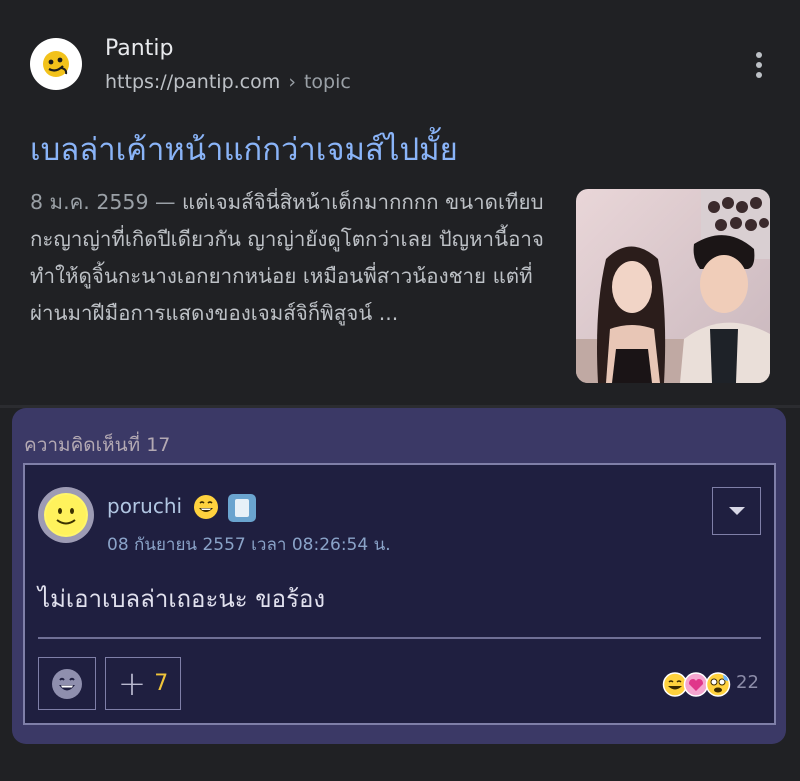 The height and width of the screenshot is (781, 800). I want to click on emotion-button, so click(67, 683).